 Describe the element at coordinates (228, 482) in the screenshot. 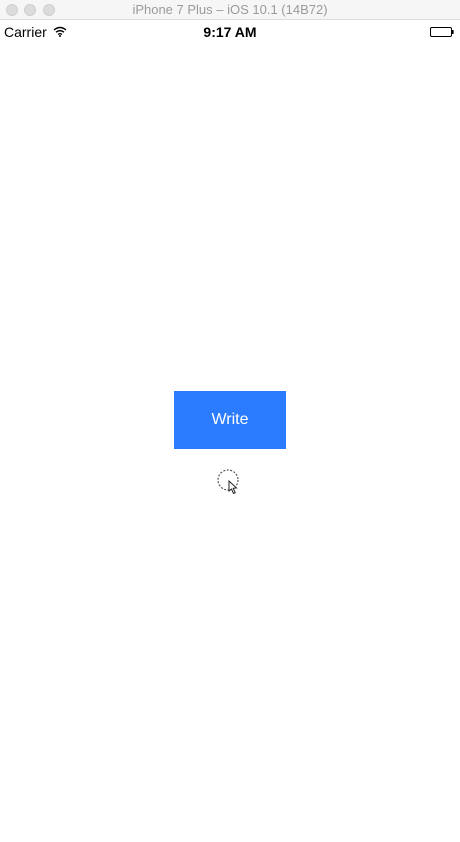

I see `touch-cursor-icon` at that location.